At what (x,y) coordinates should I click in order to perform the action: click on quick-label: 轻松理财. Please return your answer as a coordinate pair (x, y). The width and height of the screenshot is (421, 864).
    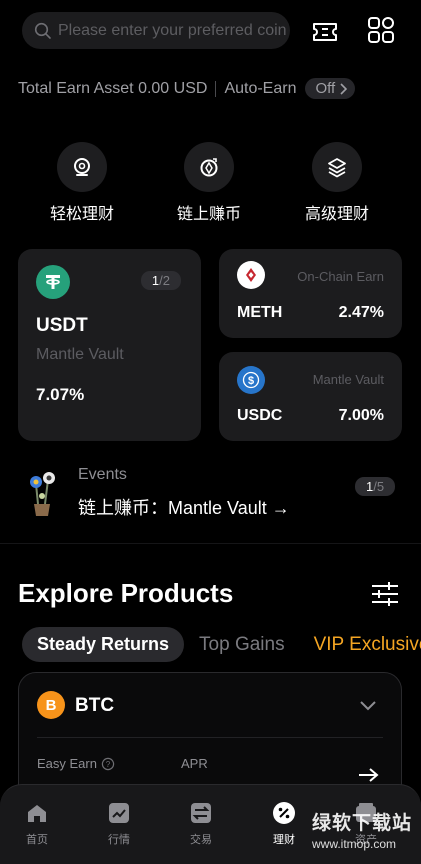
    Looking at the image, I should click on (81, 214).